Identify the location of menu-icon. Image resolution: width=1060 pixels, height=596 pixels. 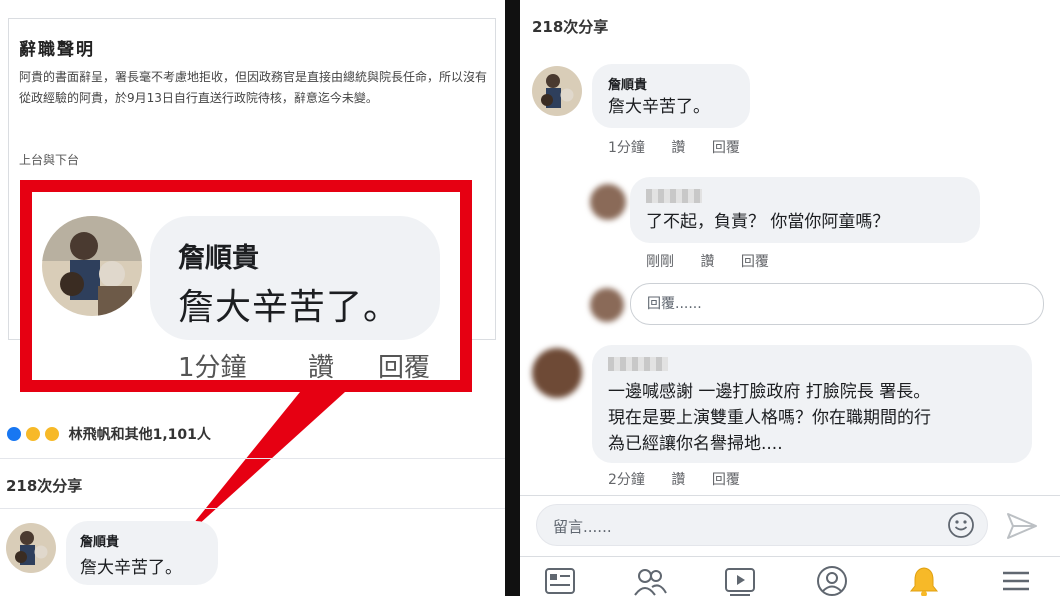
(1016, 580).